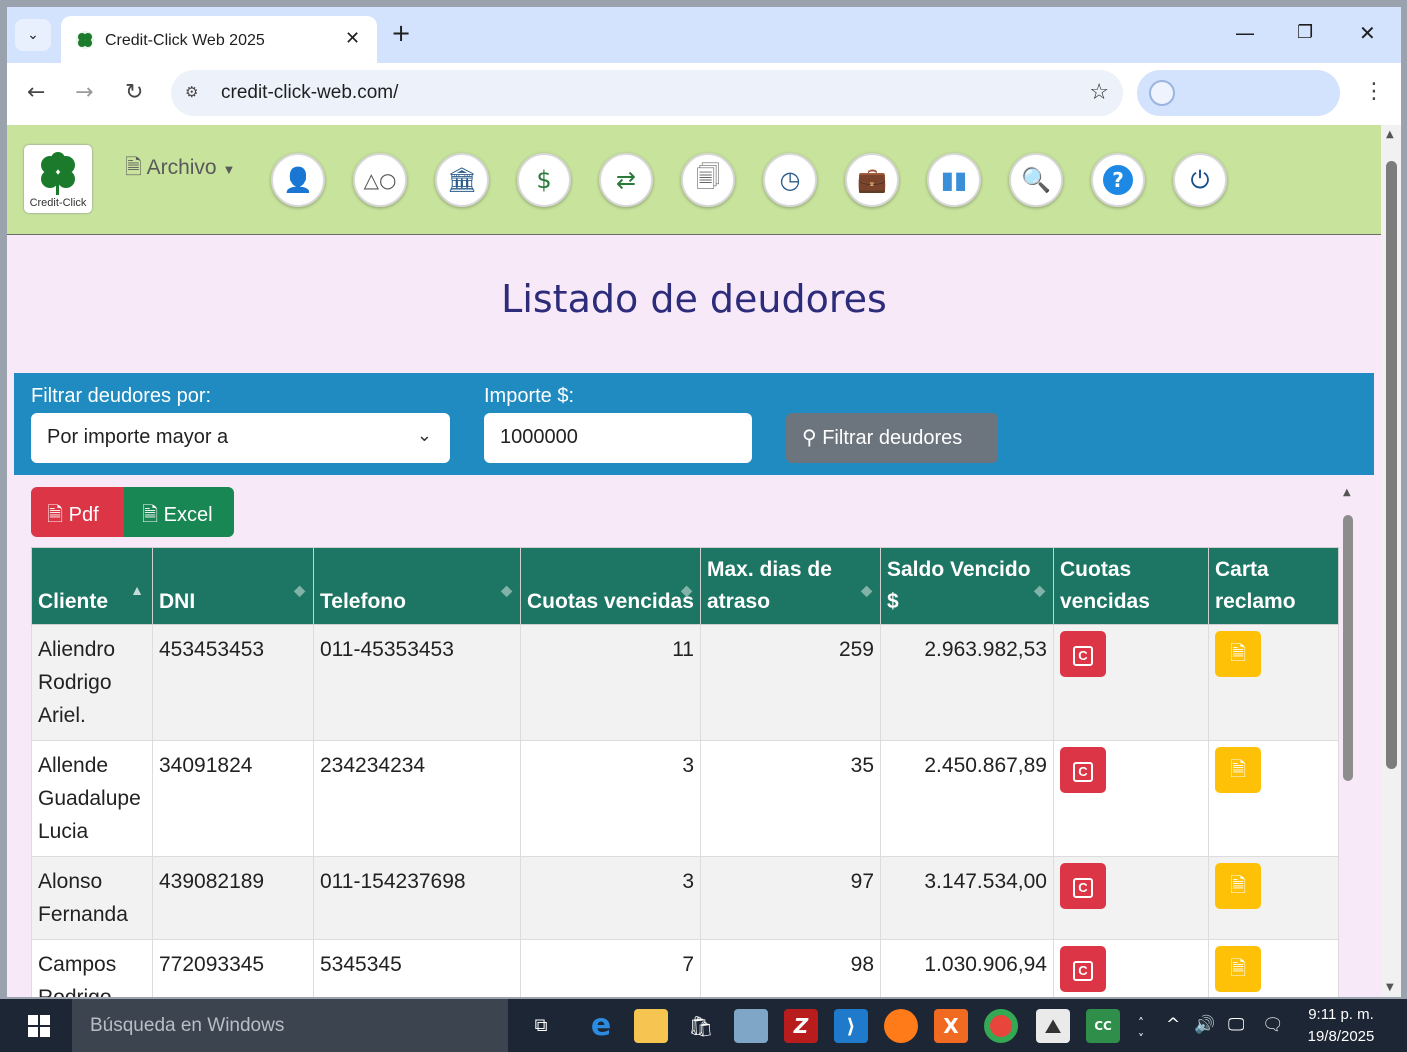 This screenshot has height=1052, width=1407. What do you see at coordinates (180, 170) in the screenshot?
I see `archivo-menu: 🗎 Archivo ▼` at bounding box center [180, 170].